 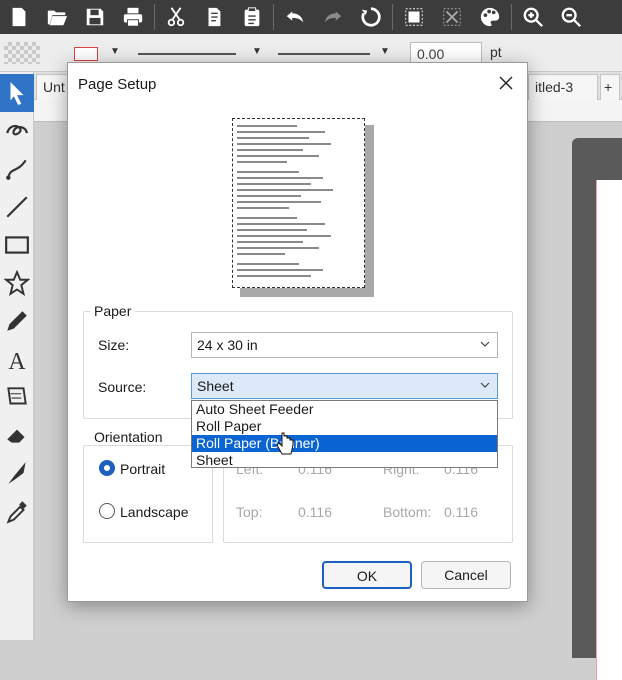 I want to click on ok-button: OK, so click(x=367, y=575).